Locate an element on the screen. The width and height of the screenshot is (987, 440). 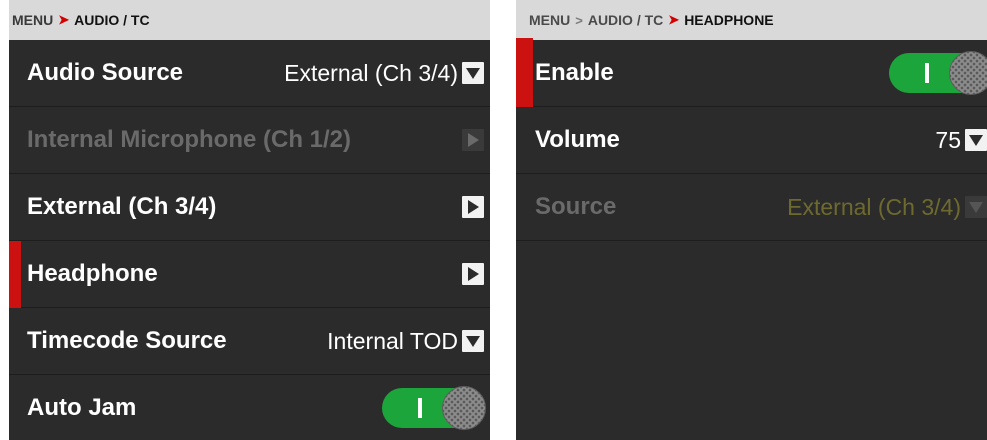
source-dropdown-button is located at coordinates (976, 207).